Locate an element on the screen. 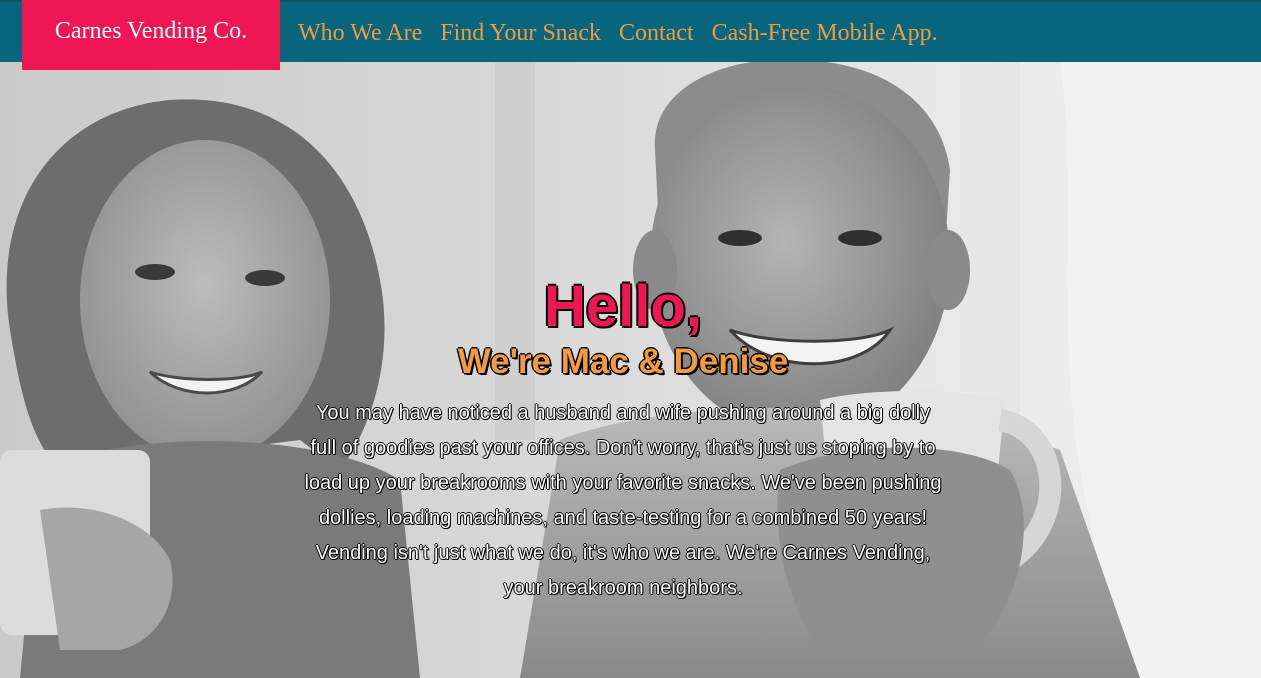 Image resolution: width=1261 pixels, height=678 pixels. hero-greeting: Hello, is located at coordinates (623, 306).